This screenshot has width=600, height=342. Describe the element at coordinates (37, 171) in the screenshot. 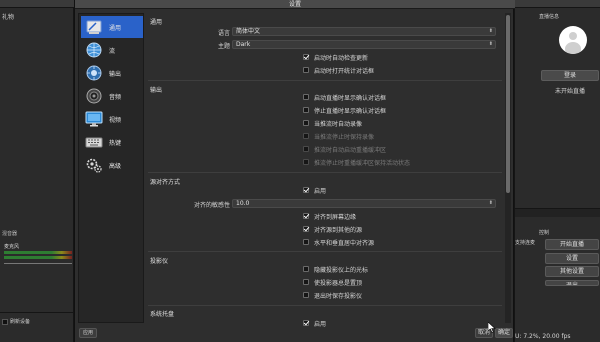

I see `obs-left-panel: 礼物 混音器 麦克风 刷新设备` at that location.